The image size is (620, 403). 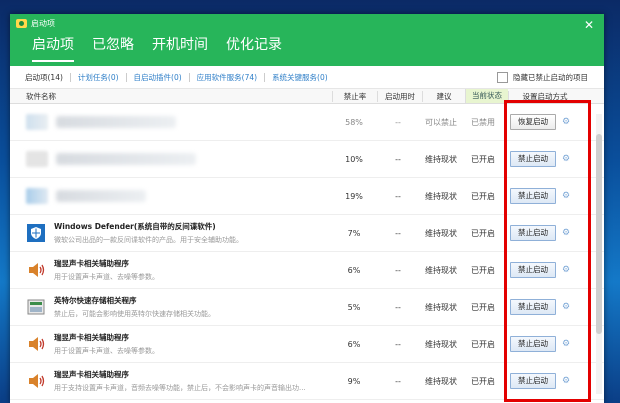 I want to click on title-bar: 启动项, so click(x=35, y=23).